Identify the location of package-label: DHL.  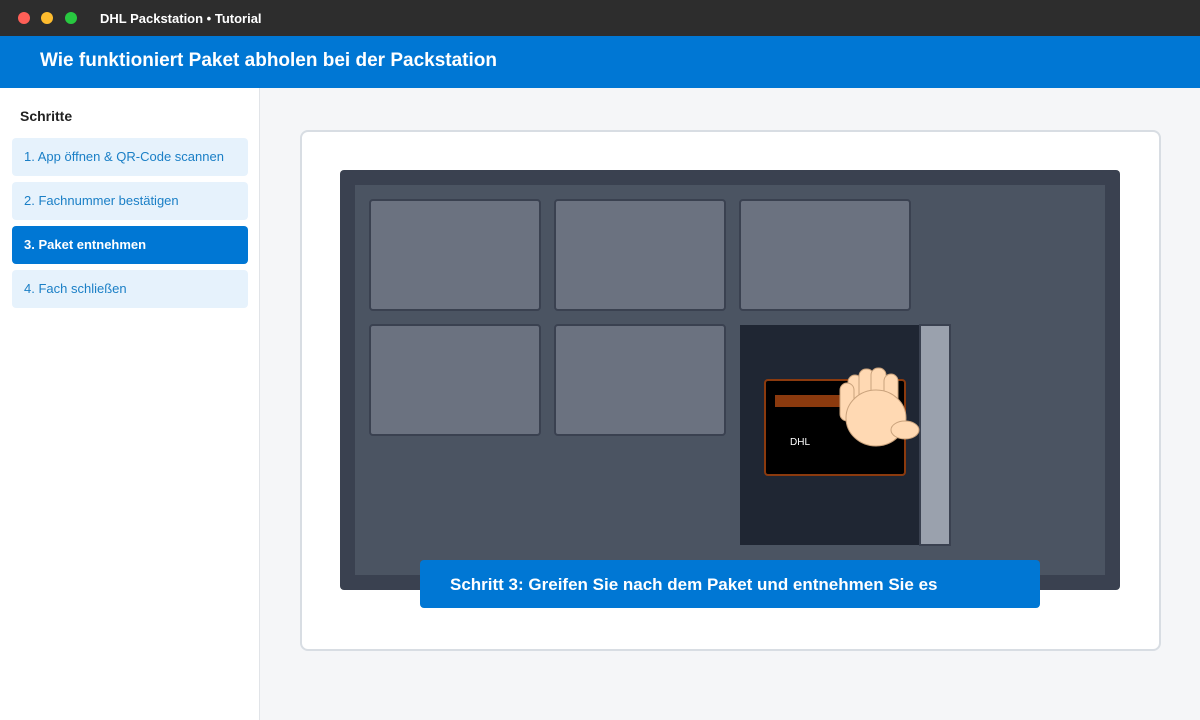
(800, 442).